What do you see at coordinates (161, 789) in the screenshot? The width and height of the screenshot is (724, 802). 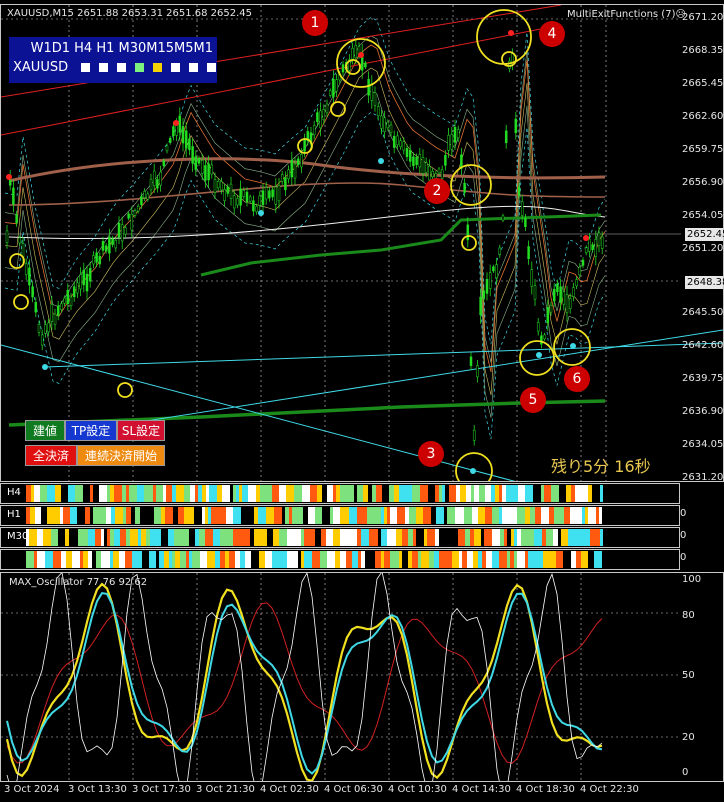 I see `time-tick: 3 Oct 17:30` at bounding box center [161, 789].